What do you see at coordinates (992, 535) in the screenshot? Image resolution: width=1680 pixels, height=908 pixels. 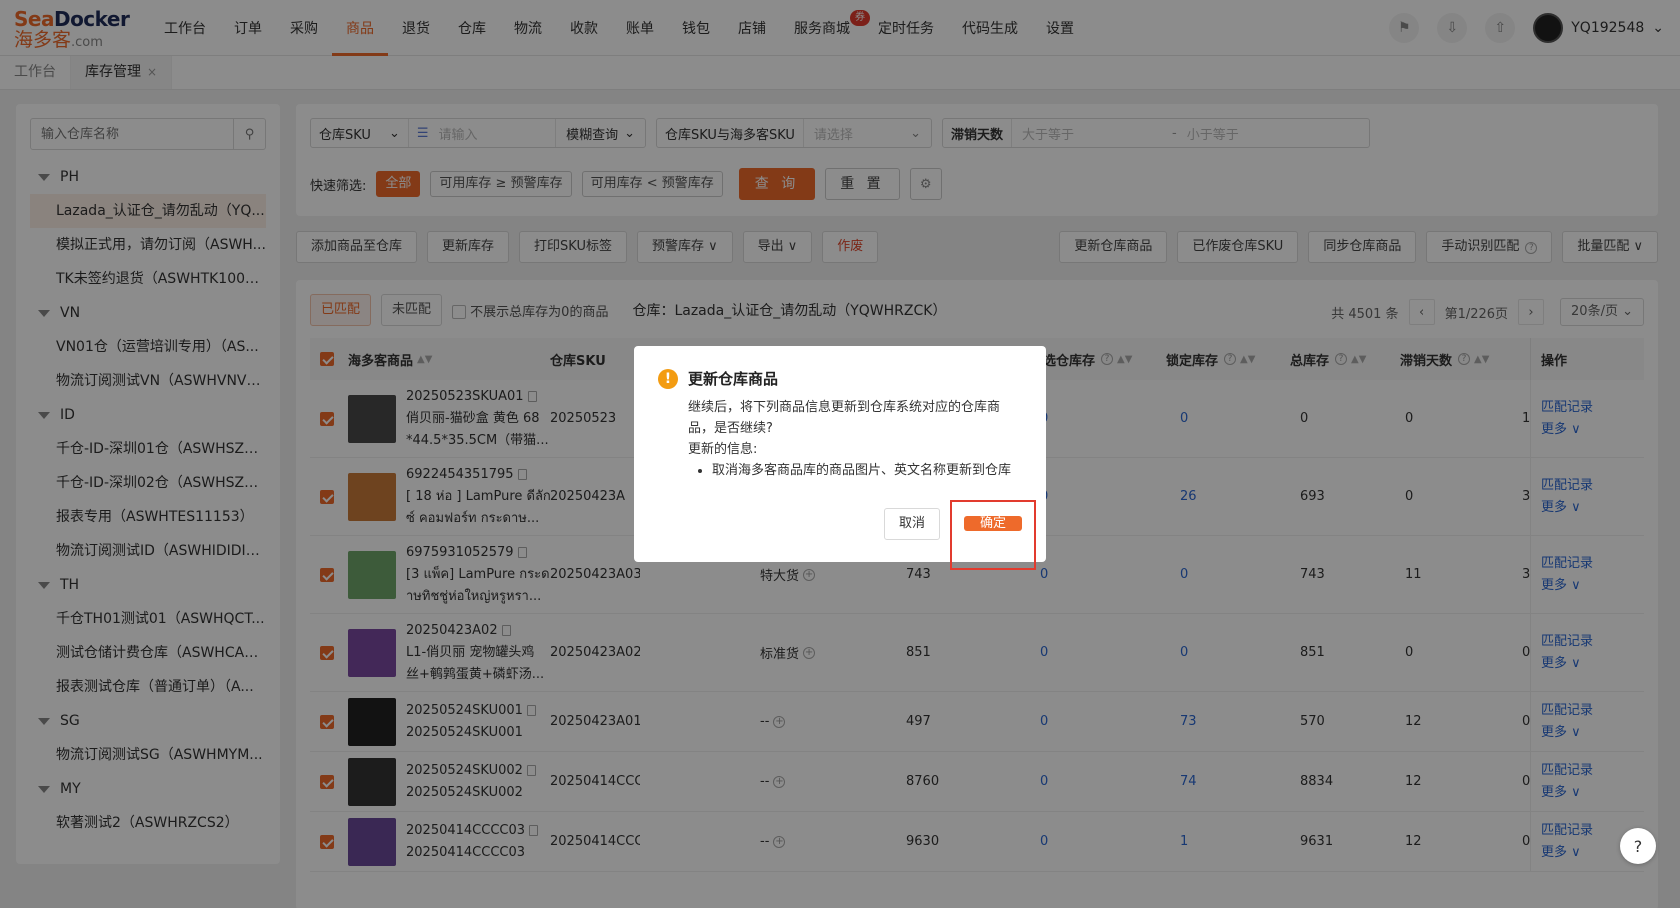 I see `confirm-highlight: 确定` at bounding box center [992, 535].